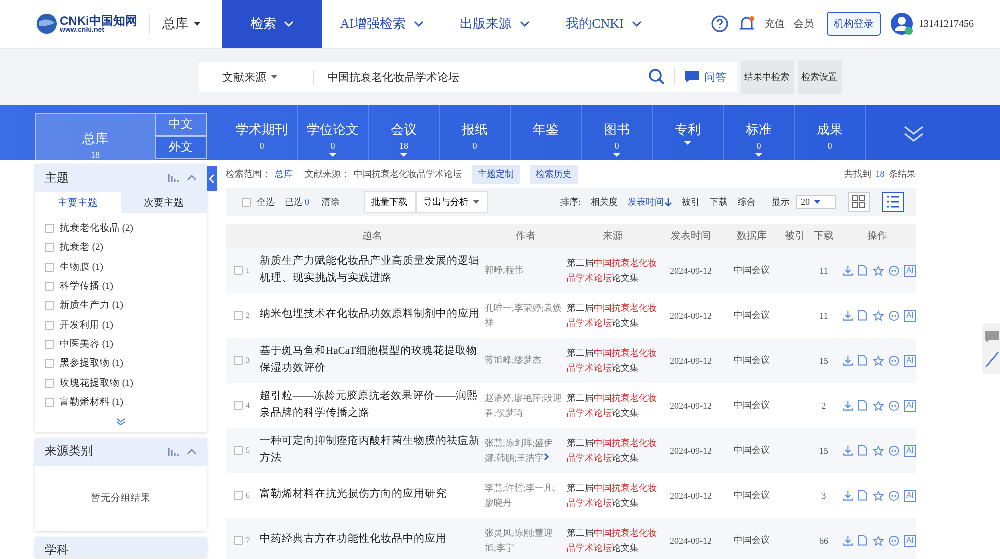  Describe the element at coordinates (192, 451) in the screenshot. I see `collapse-icon` at that location.